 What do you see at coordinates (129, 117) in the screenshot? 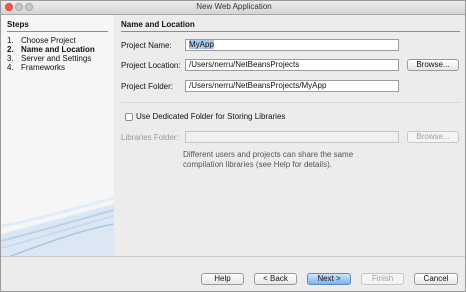
I see `dedicated-folder-checkbox` at bounding box center [129, 117].